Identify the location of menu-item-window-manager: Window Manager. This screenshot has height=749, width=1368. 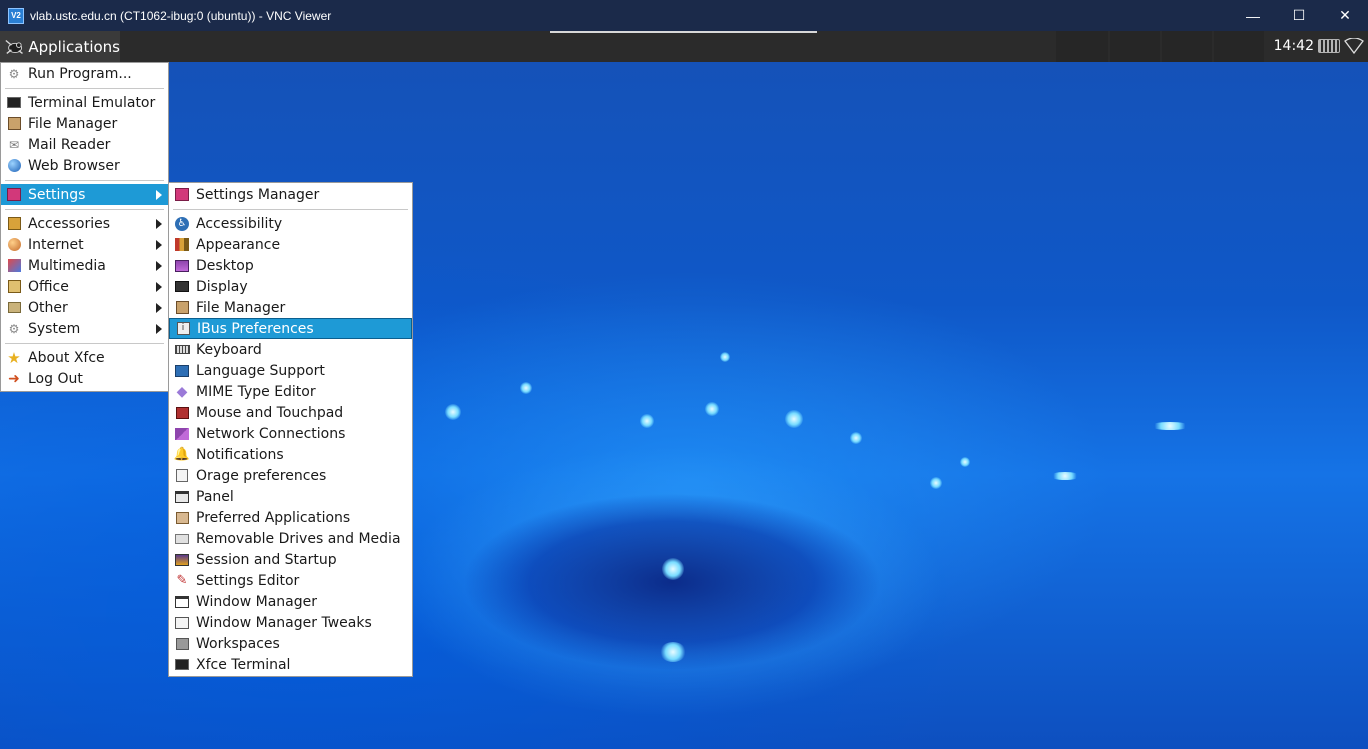
(290, 601).